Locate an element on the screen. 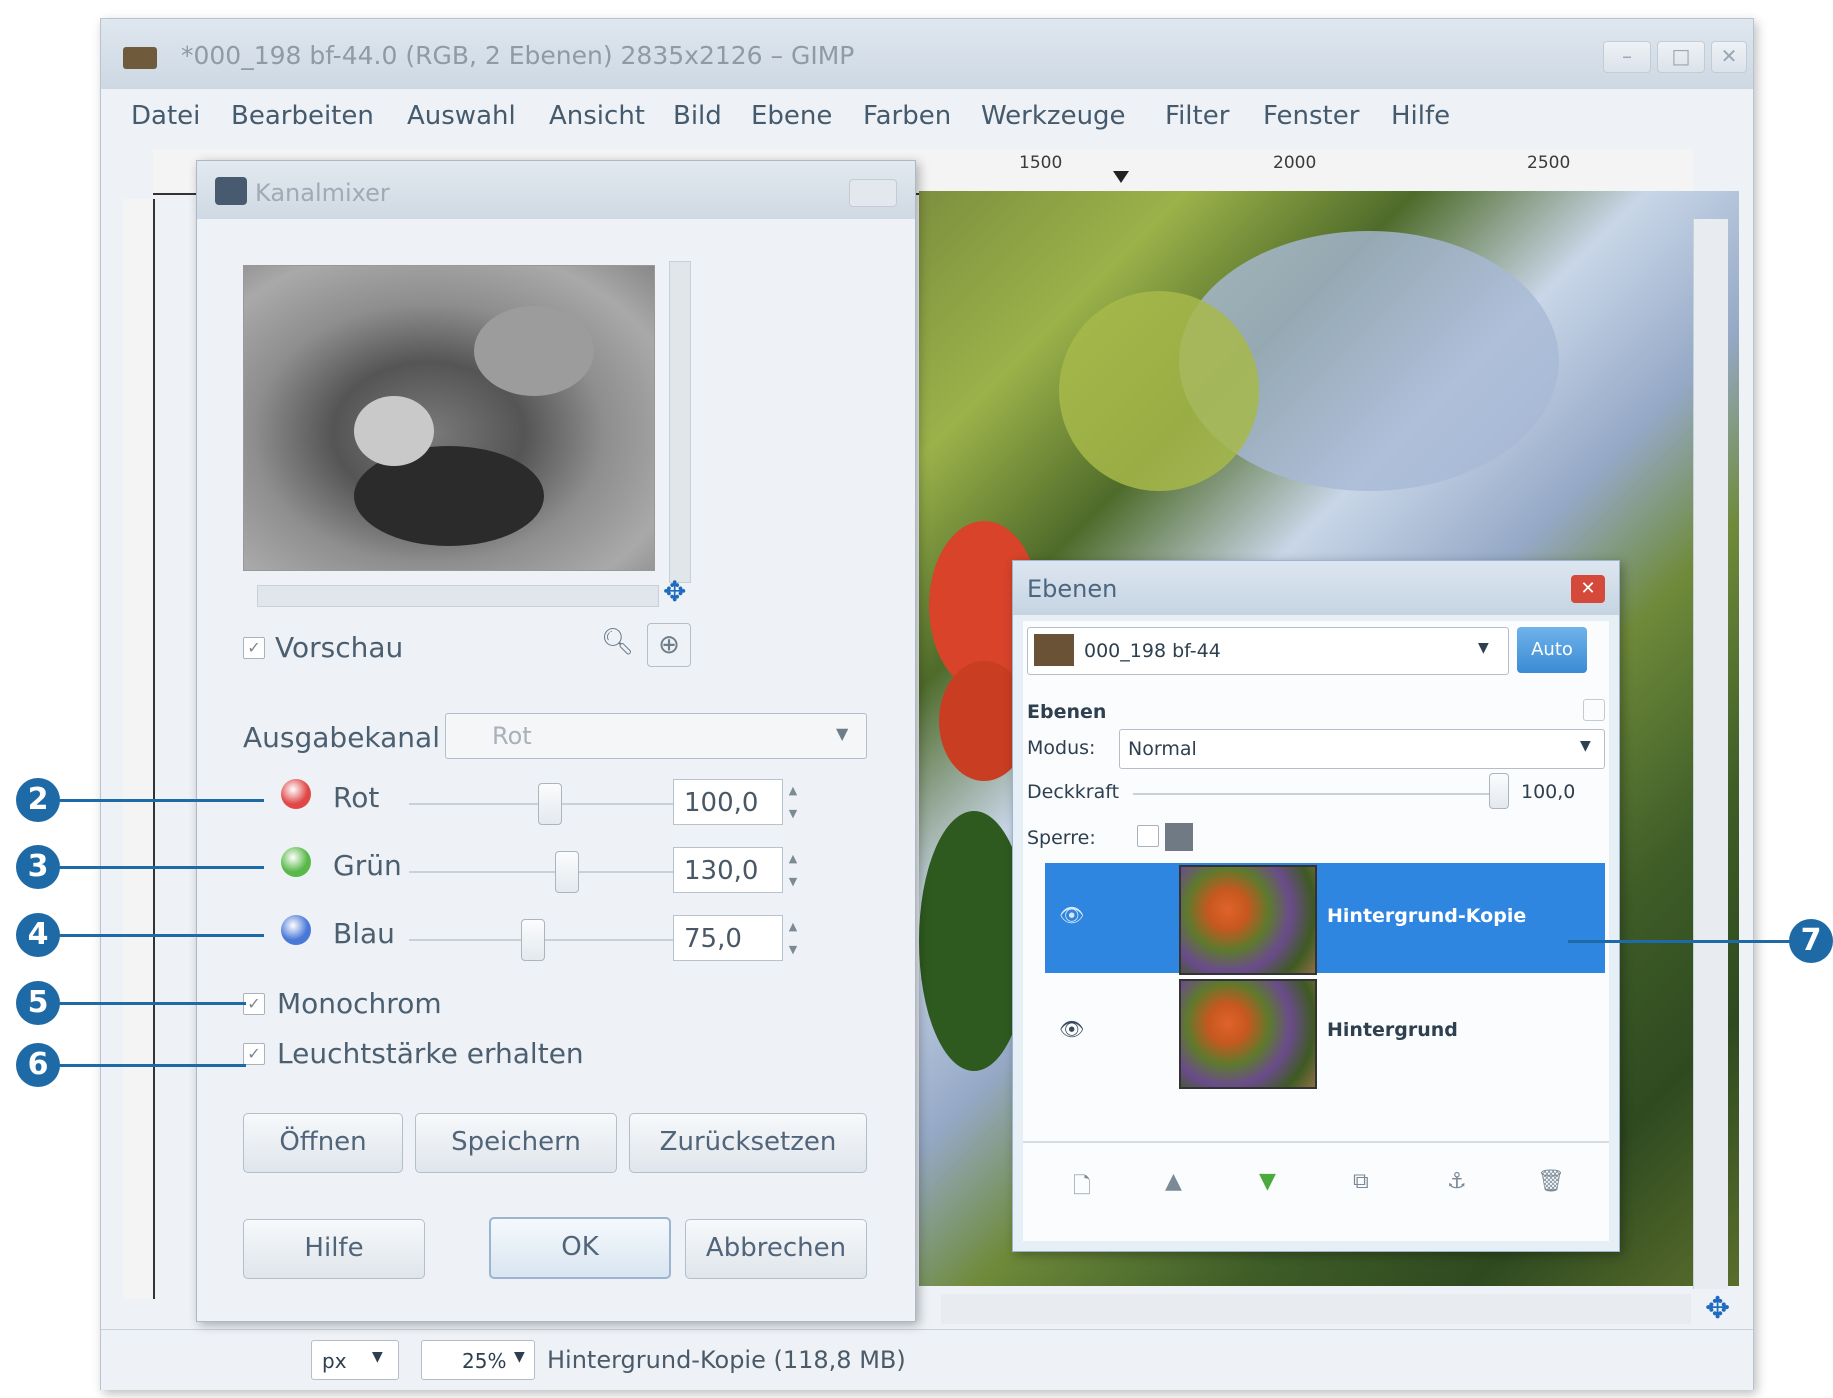  ruler-pointer-icon is located at coordinates (1121, 177).